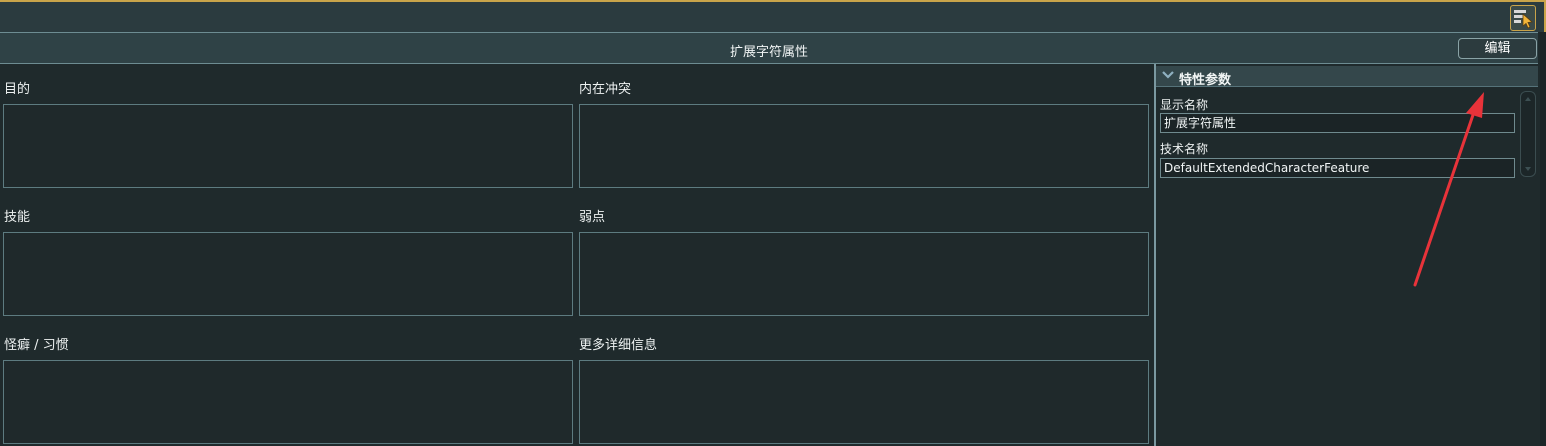  Describe the element at coordinates (1543, 239) in the screenshot. I see `window-right-edge` at that location.